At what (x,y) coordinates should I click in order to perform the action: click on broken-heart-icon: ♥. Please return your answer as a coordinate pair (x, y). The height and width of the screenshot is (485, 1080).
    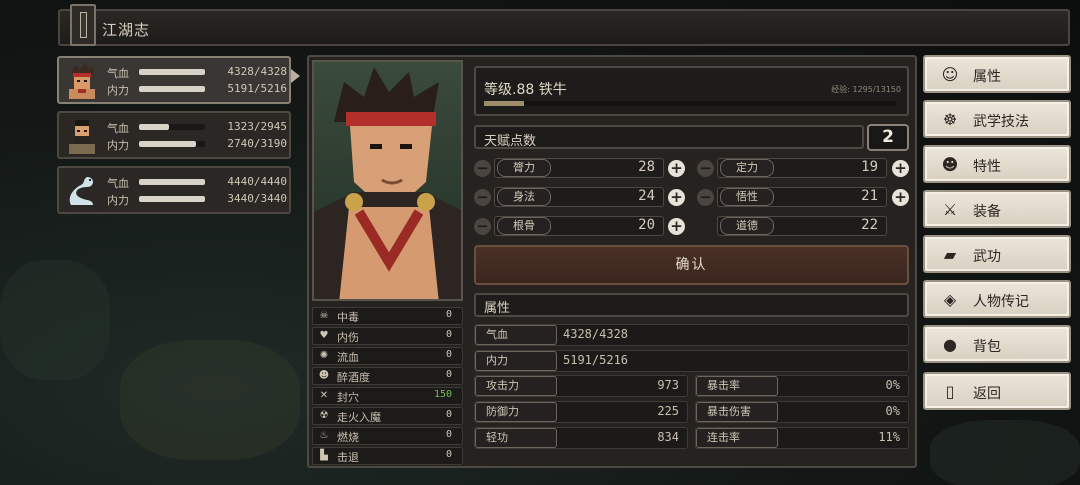
    Looking at the image, I should click on (324, 335).